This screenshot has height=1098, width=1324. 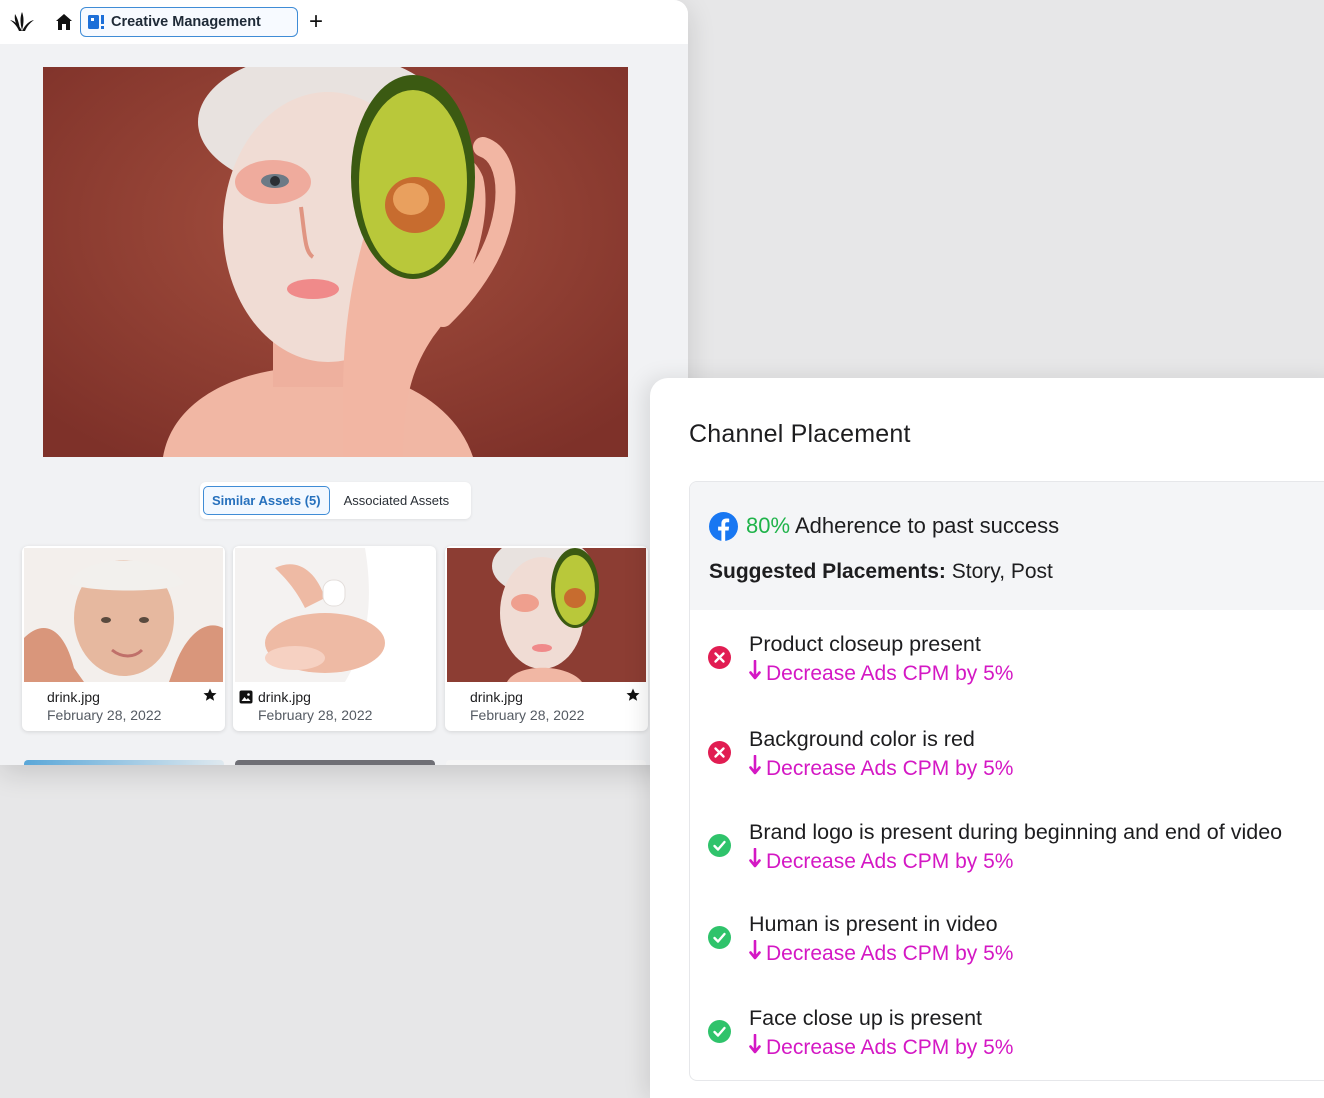 I want to click on facebook-icon, so click(x=723, y=526).